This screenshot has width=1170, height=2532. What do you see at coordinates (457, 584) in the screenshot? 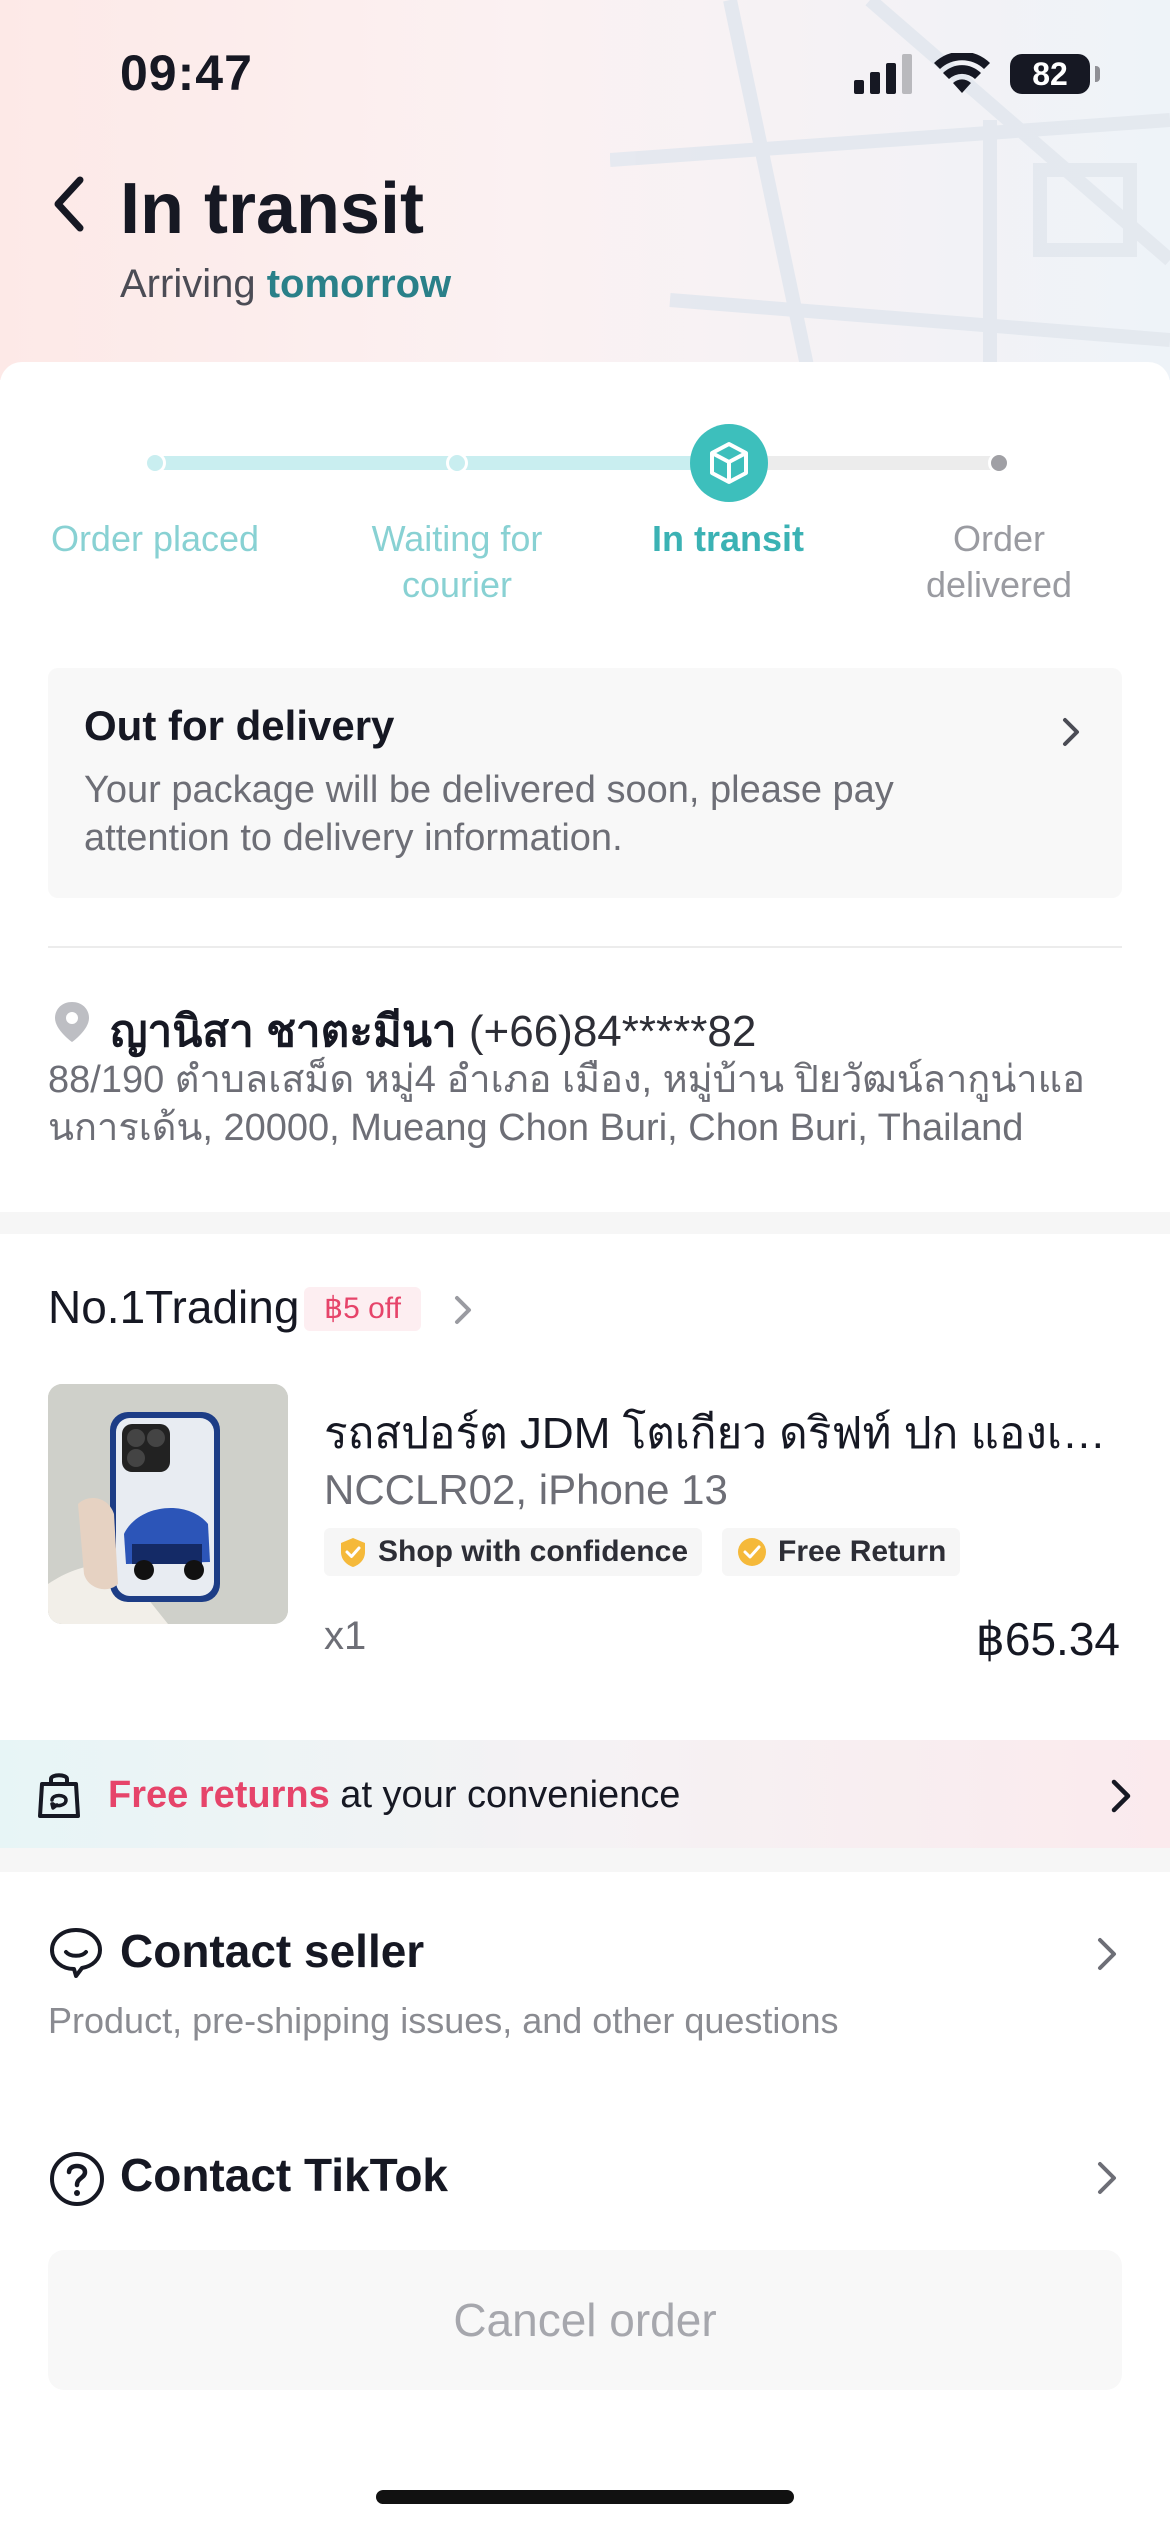
I see `step-label-line: courier` at bounding box center [457, 584].